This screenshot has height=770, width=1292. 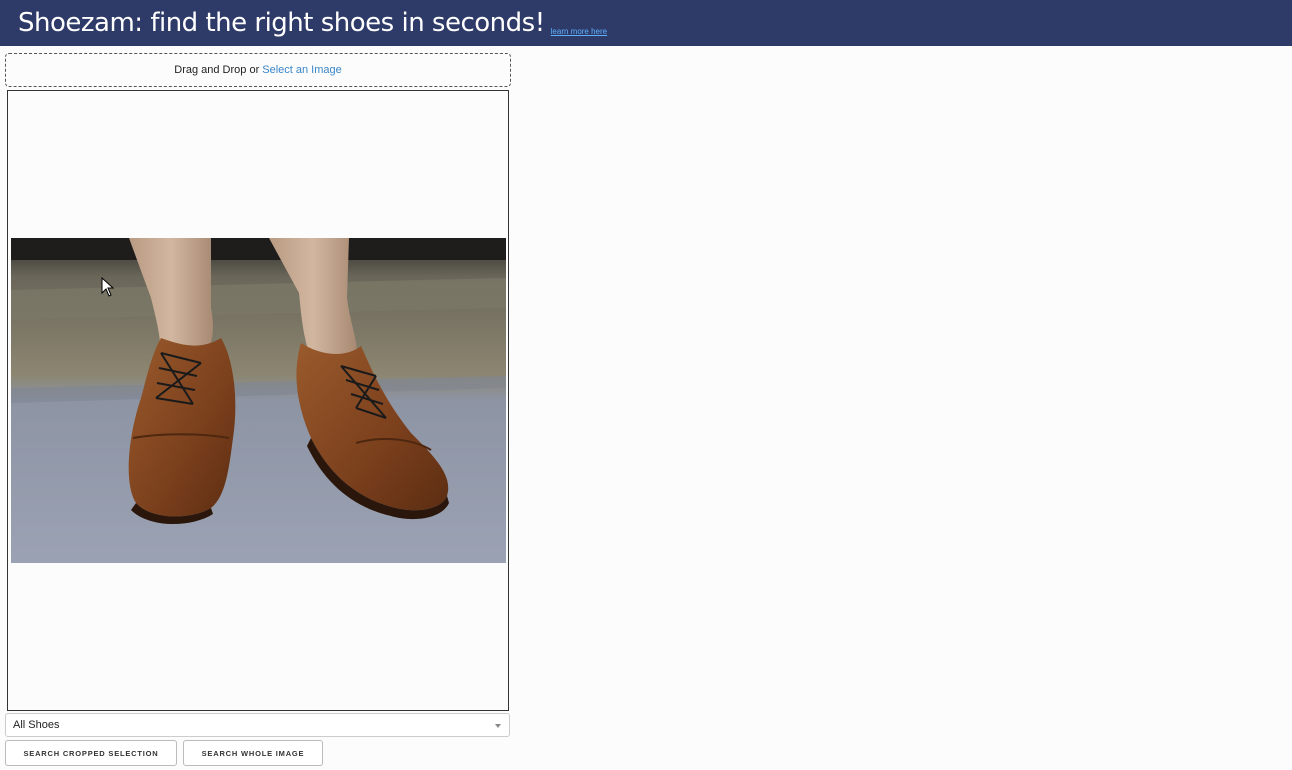 I want to click on dropzone-prompt: Drag and Drop or, so click(x=217, y=70).